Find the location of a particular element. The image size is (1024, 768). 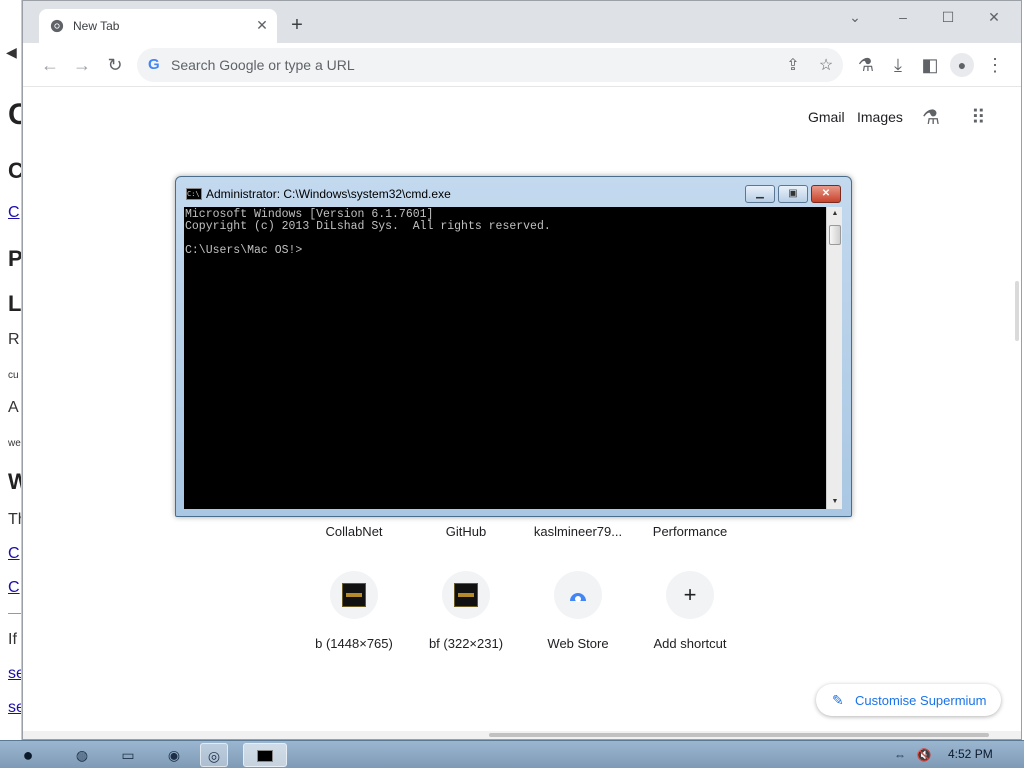

cmd-close-button: ✕ is located at coordinates (826, 194).